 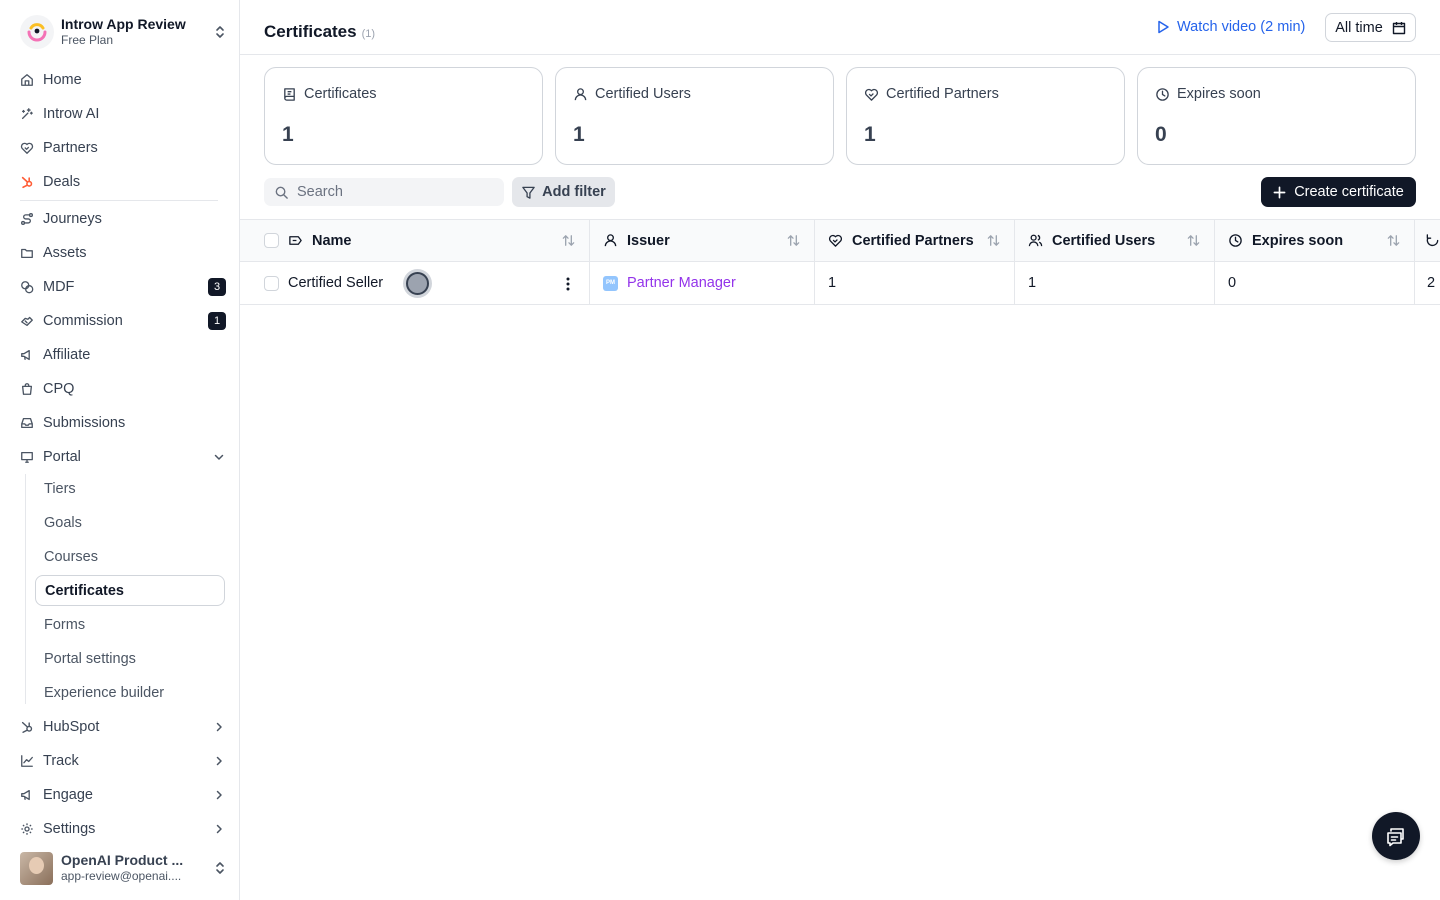 What do you see at coordinates (1432, 240) in the screenshot?
I see `refresh-icon` at bounding box center [1432, 240].